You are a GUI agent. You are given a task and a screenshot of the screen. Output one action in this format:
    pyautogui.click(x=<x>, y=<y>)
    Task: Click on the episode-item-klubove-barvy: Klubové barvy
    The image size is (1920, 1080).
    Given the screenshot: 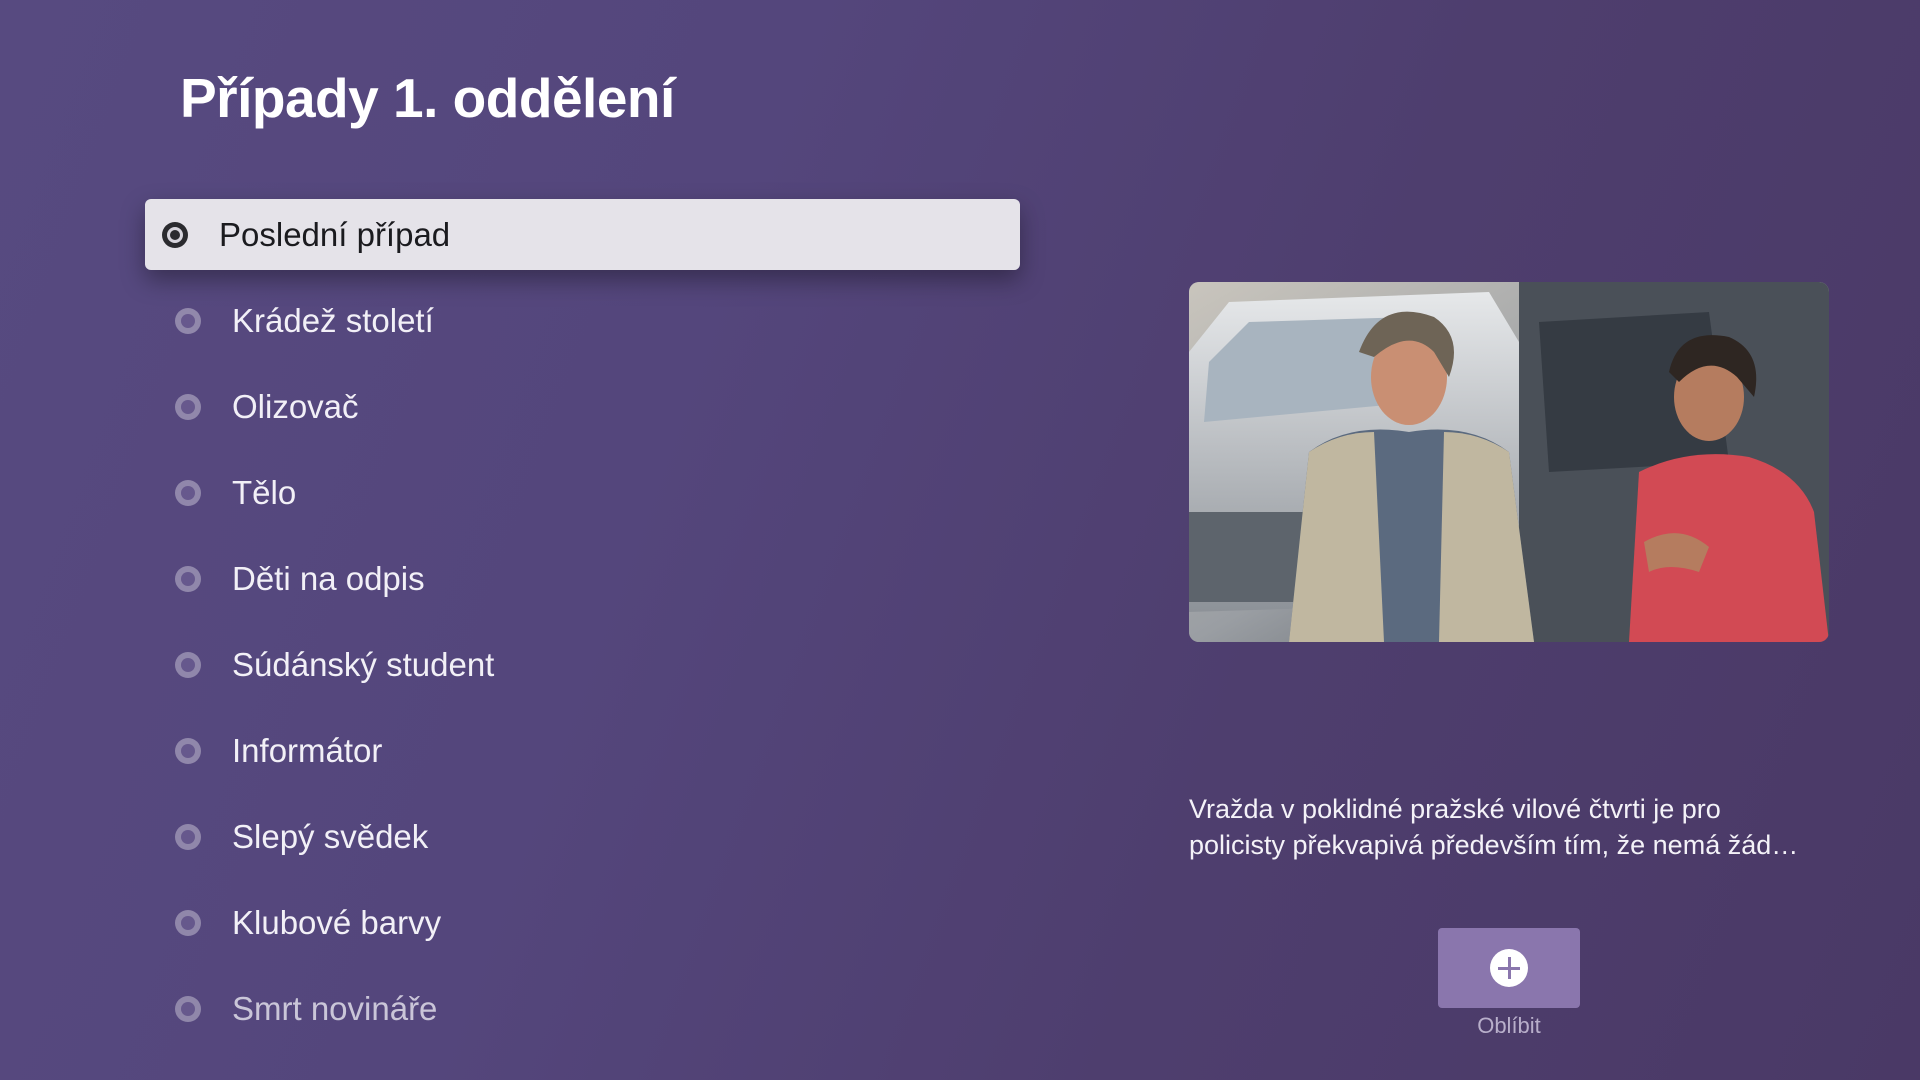 What is the action you would take?
    pyautogui.click(x=582, y=922)
    